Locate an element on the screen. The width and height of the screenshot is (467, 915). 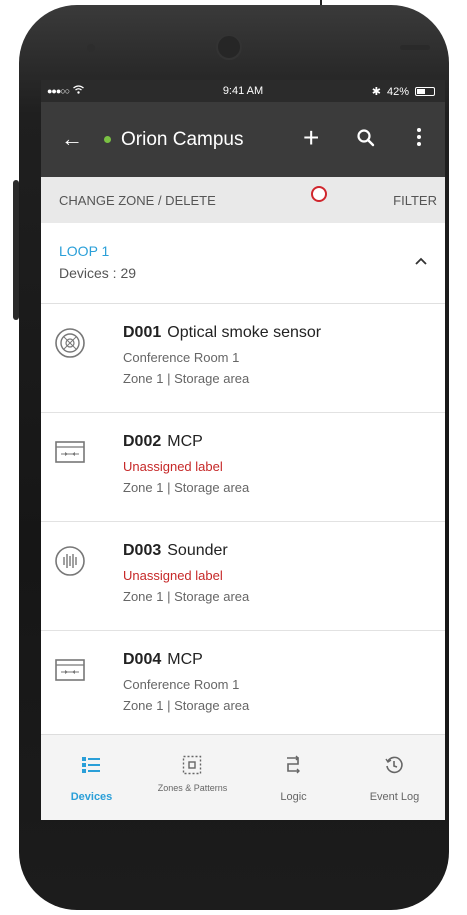
search-icon is located at coordinates (366, 138).